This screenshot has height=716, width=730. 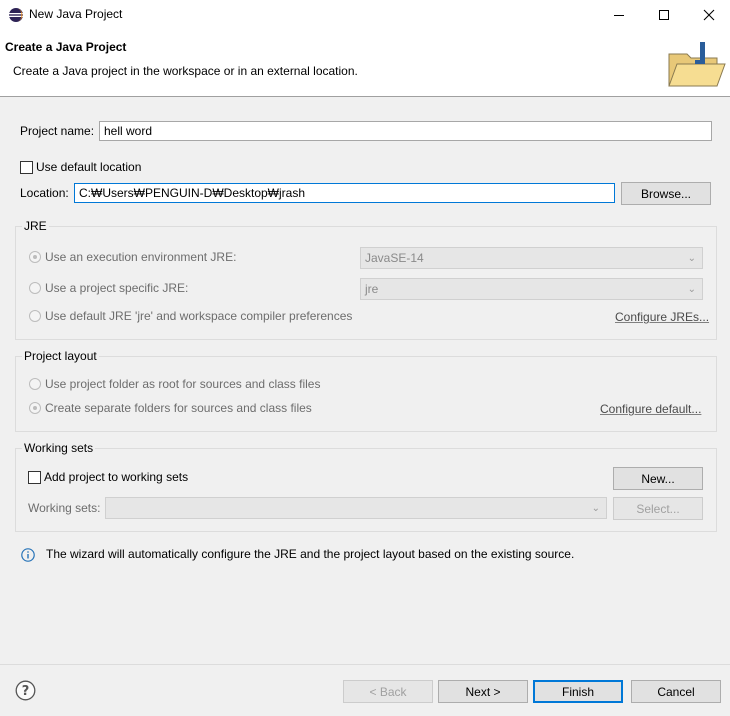 I want to click on working-sets-select: ⌄, so click(x=356, y=508).